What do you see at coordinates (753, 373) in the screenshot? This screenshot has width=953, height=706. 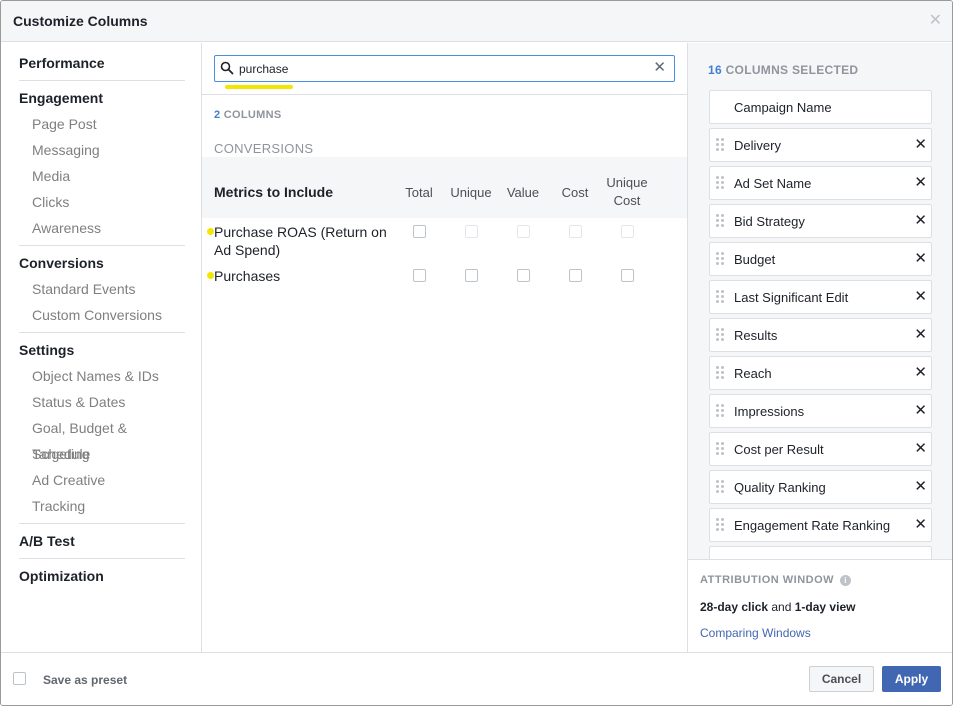 I see `selected-column-name: Reach` at bounding box center [753, 373].